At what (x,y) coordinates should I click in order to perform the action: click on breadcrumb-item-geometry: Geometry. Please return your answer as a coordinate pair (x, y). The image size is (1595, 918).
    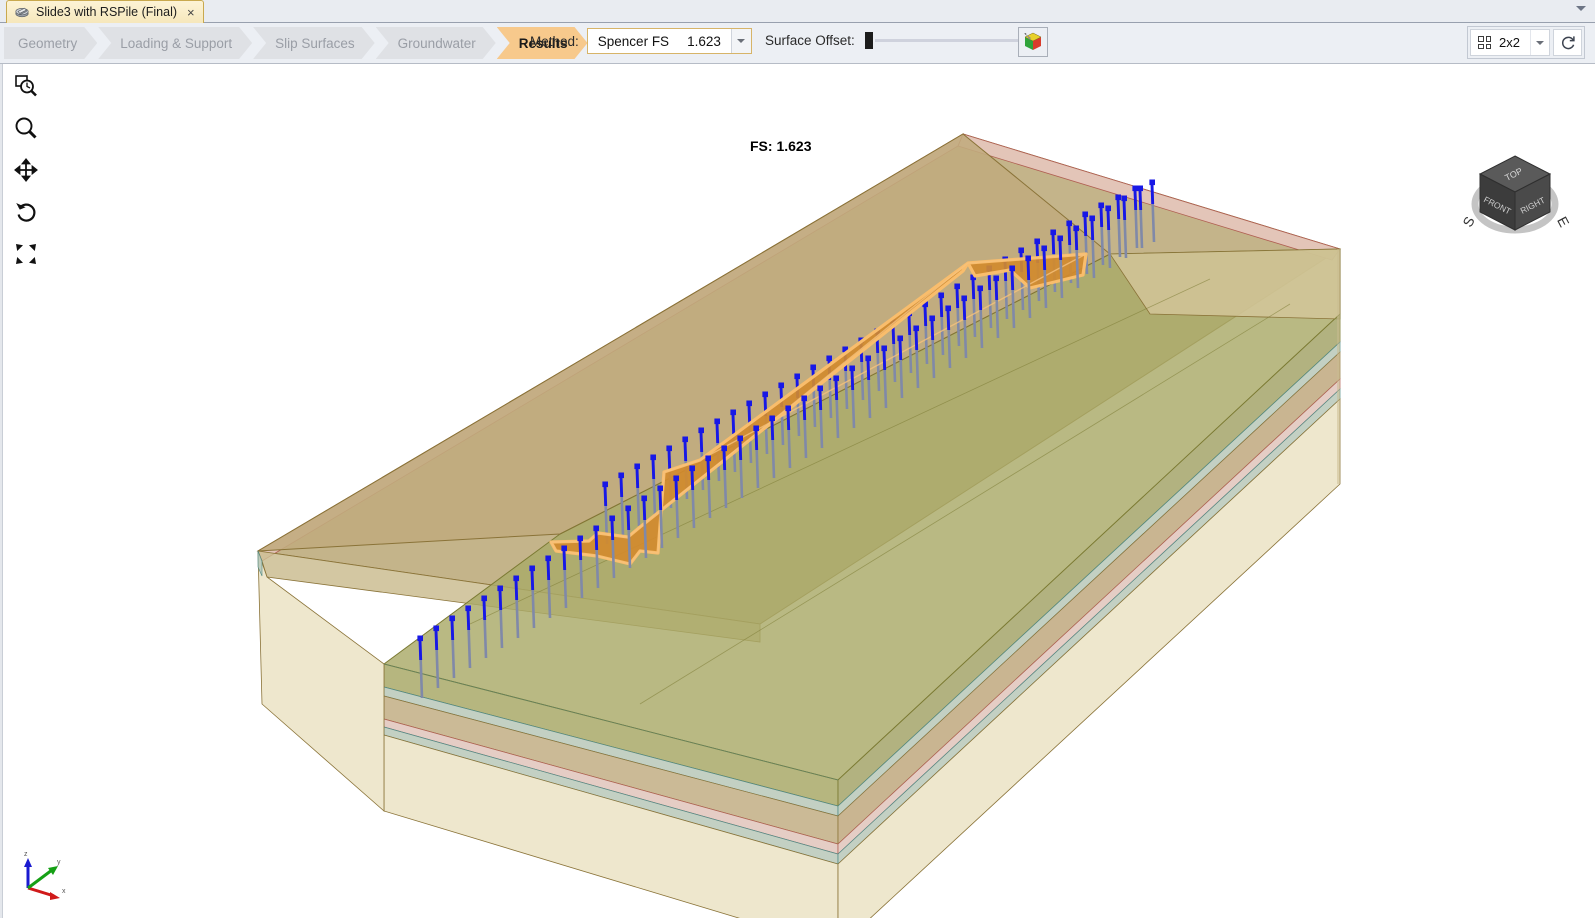
    Looking at the image, I should click on (50, 43).